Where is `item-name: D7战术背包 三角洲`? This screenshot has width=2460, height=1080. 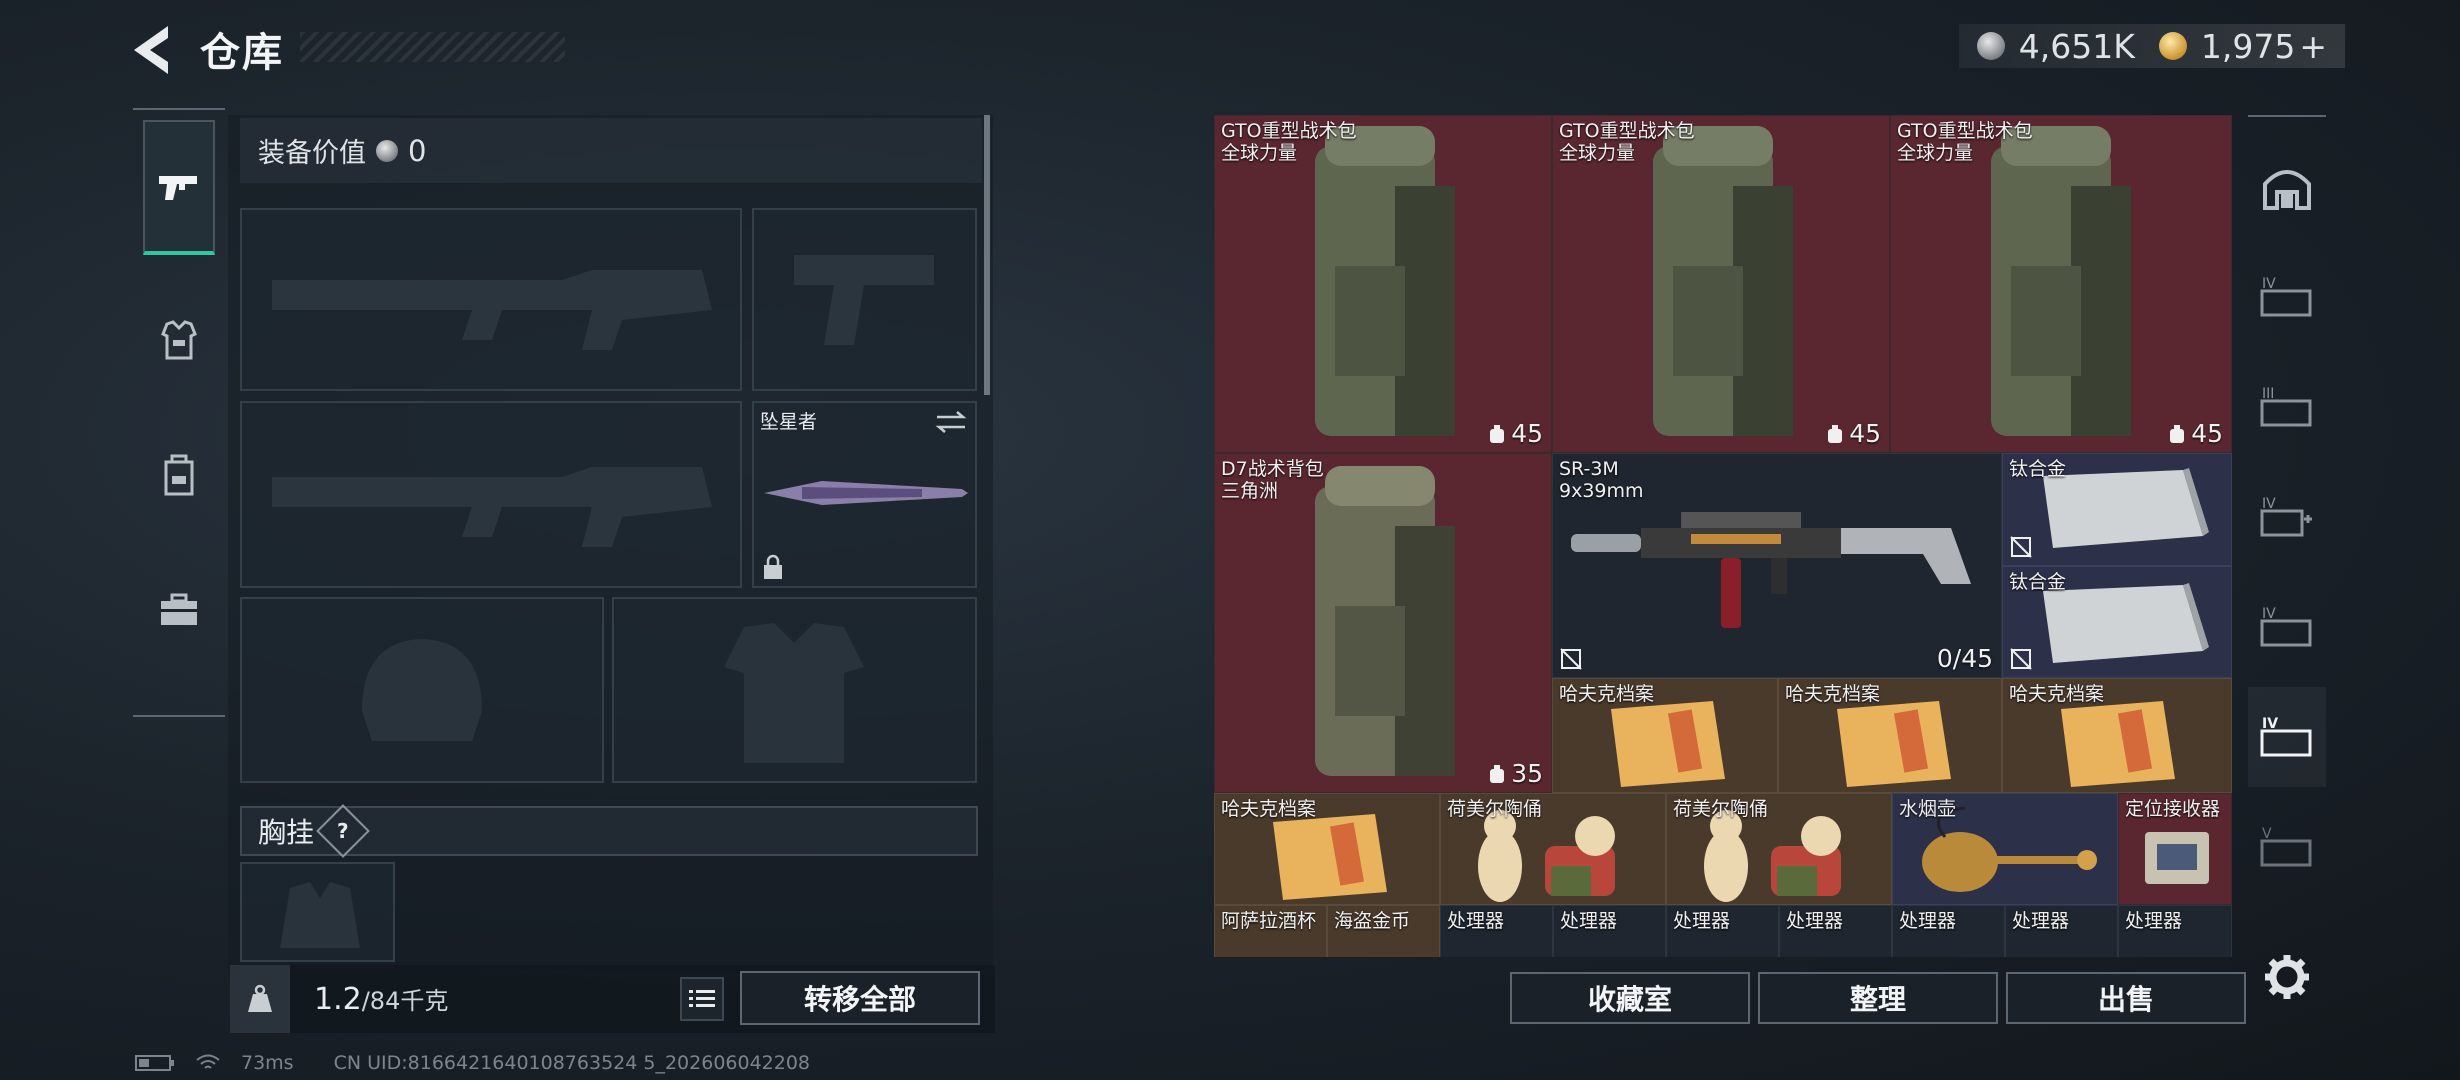 item-name: D7战术背包 三角洲 is located at coordinates (1272, 480).